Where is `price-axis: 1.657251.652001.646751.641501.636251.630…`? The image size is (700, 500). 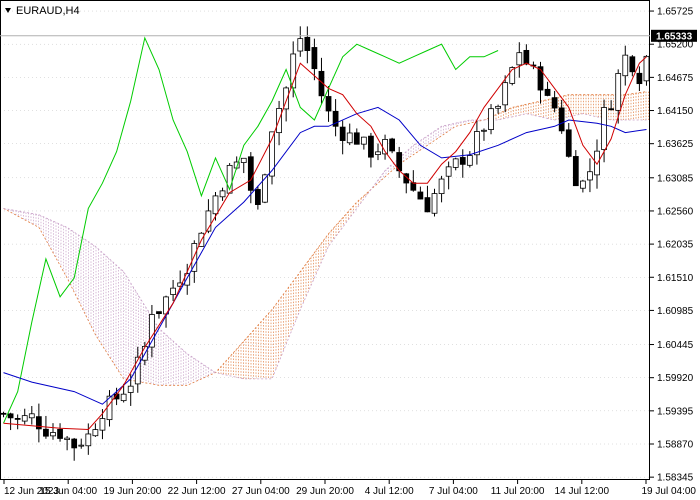 price-axis: 1.657251.652001.646751.641501.636251.630… is located at coordinates (672, 245).